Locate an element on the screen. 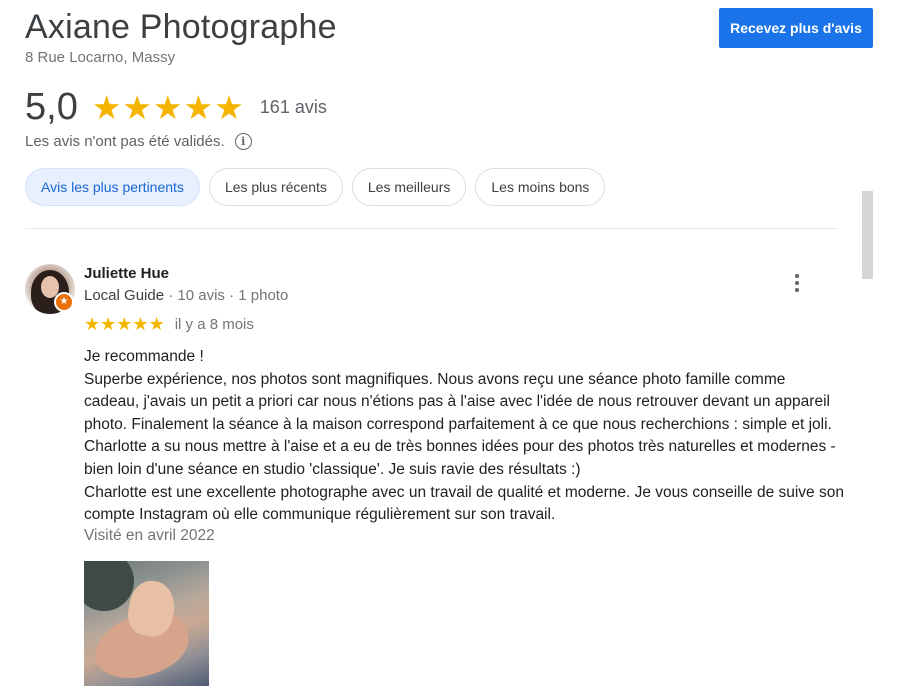 This screenshot has width=915, height=699. sort-chip-highest: Les meilleurs is located at coordinates (409, 187).